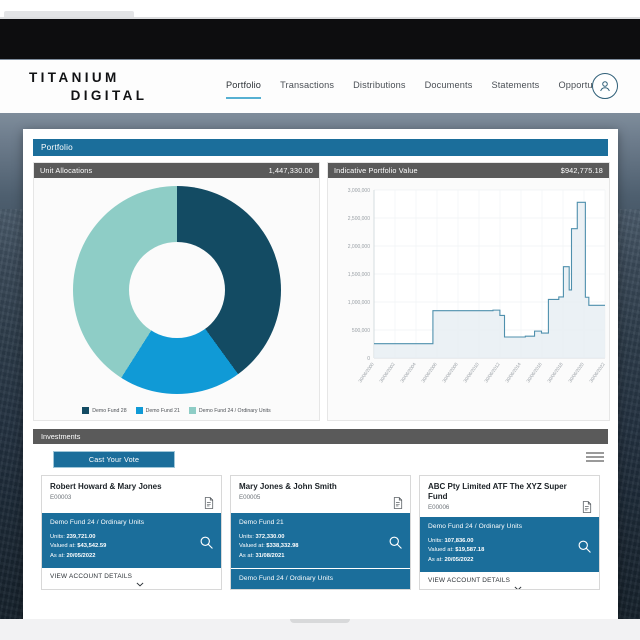 This screenshot has height=640, width=640. What do you see at coordinates (61, 436) in the screenshot?
I see `investments-title: Investments` at bounding box center [61, 436].